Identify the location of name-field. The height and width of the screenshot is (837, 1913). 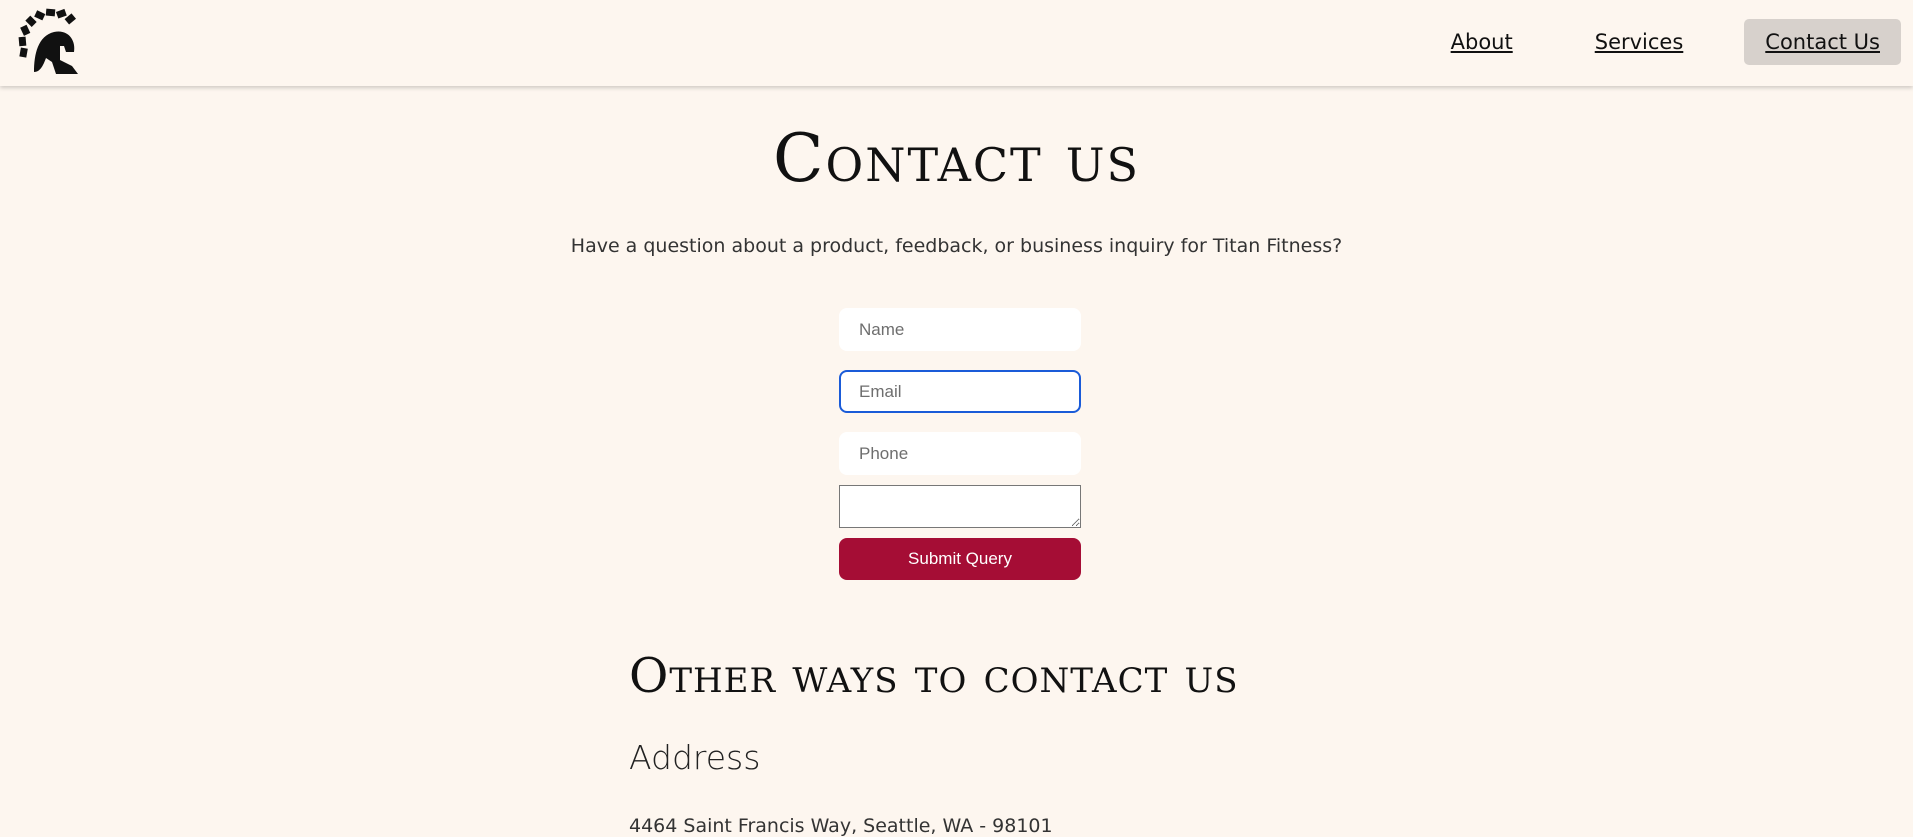
(960, 329).